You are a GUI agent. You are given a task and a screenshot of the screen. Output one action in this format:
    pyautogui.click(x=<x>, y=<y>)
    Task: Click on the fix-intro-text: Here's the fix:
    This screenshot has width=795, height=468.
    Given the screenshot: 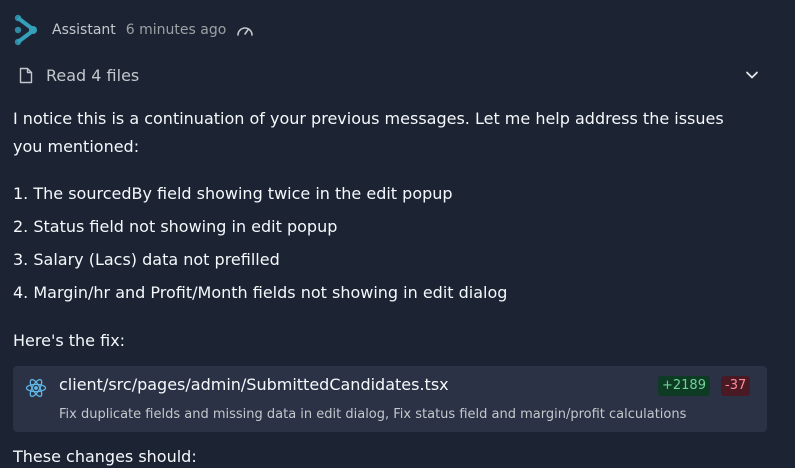 What is the action you would take?
    pyautogui.click(x=69, y=340)
    